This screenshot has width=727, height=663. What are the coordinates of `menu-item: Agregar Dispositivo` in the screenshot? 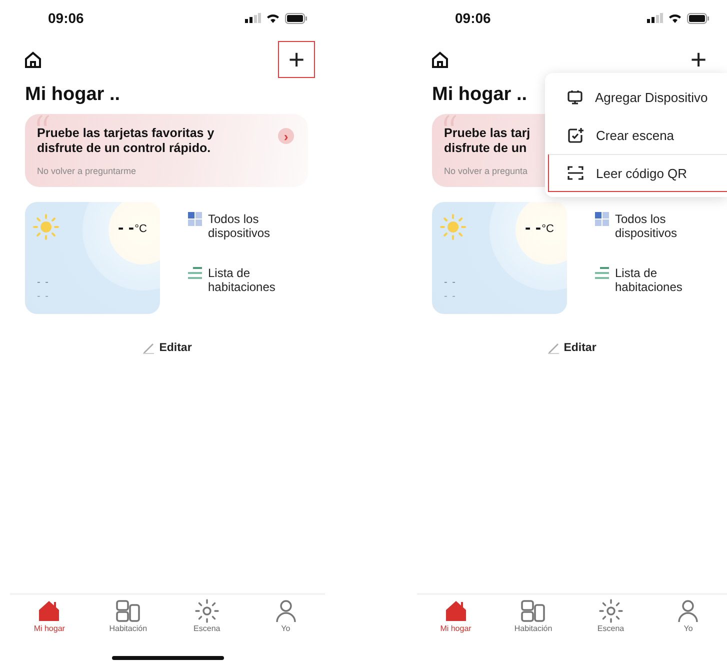 It's located at (637, 97).